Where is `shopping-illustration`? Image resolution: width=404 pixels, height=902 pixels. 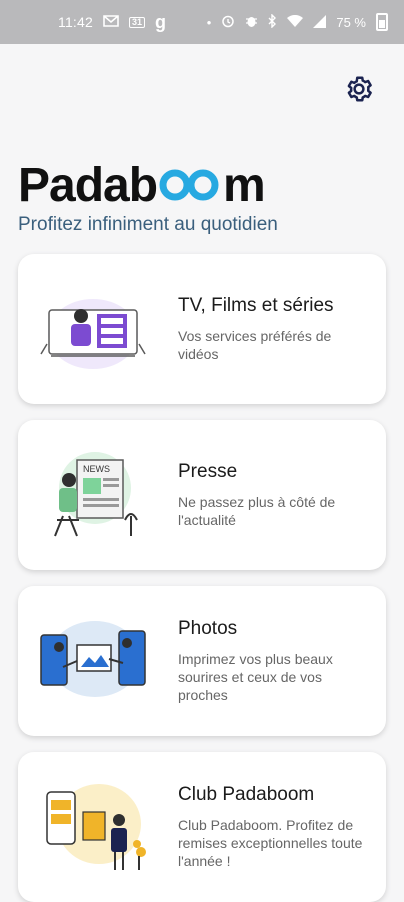
shopping-illustration is located at coordinates (93, 827).